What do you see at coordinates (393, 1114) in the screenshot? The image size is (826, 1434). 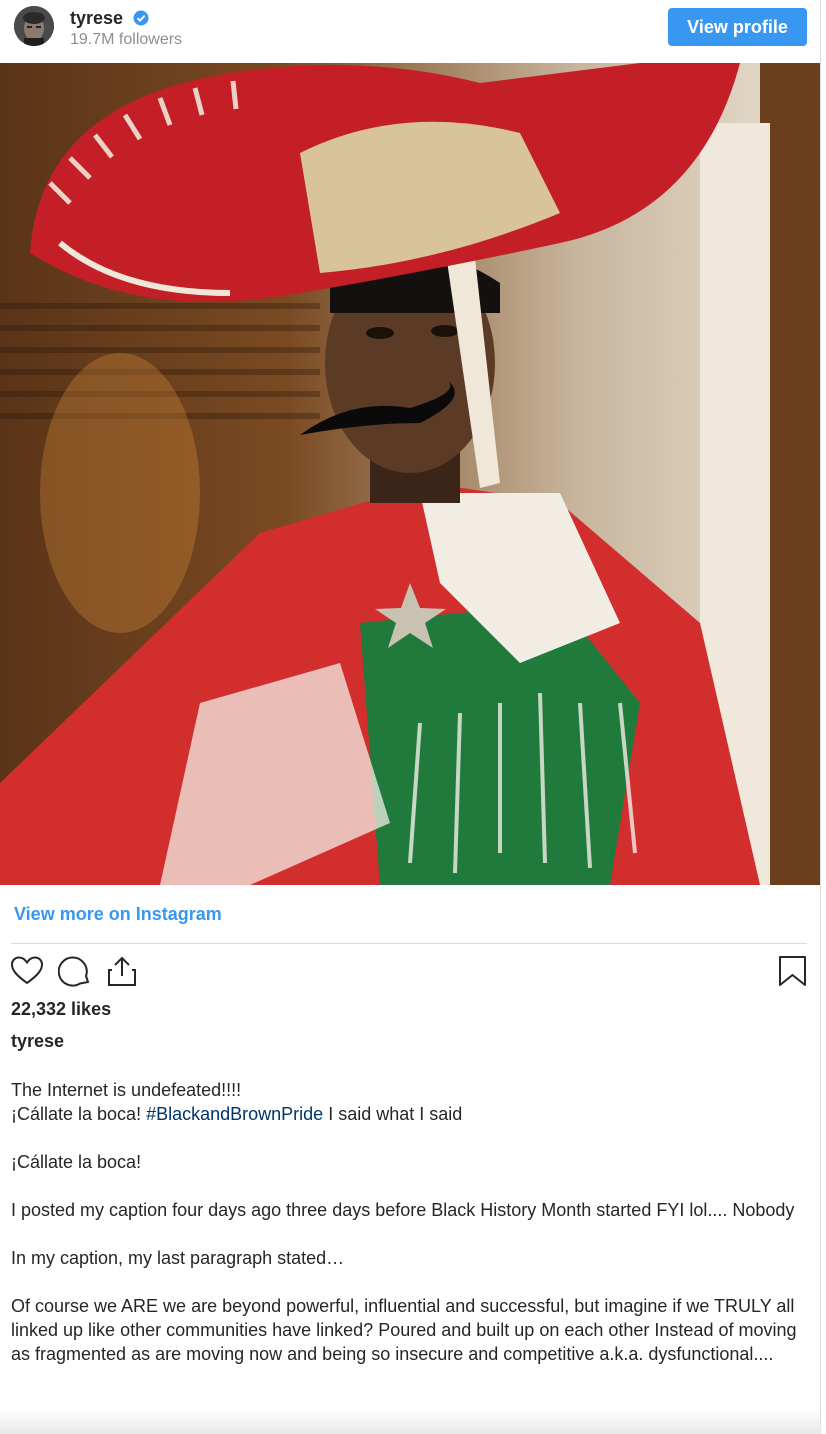 I see `caption-text: I said what I said` at bounding box center [393, 1114].